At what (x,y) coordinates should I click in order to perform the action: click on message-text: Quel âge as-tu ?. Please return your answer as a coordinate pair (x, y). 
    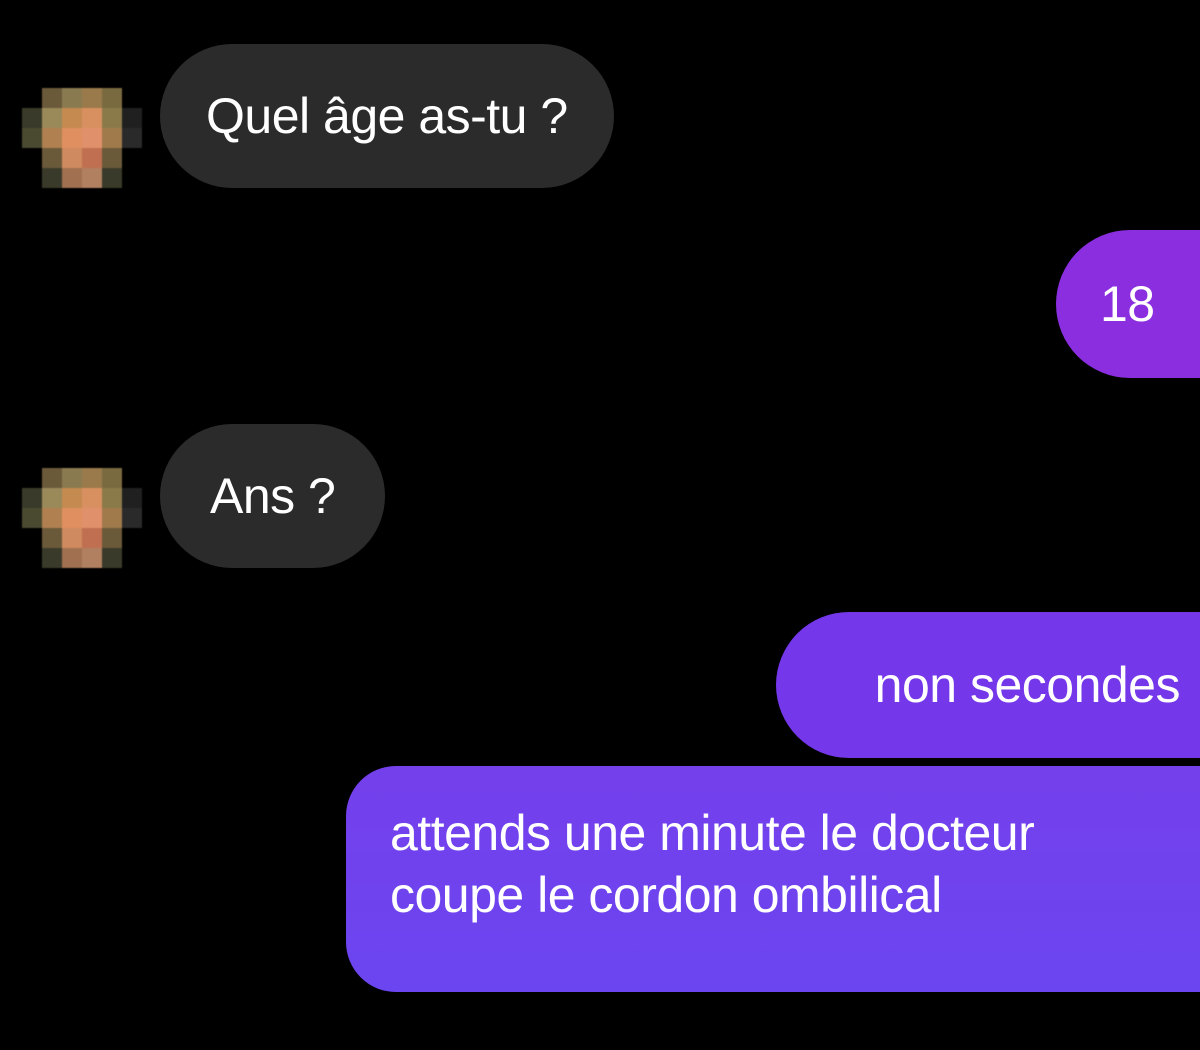
    Looking at the image, I should click on (387, 116).